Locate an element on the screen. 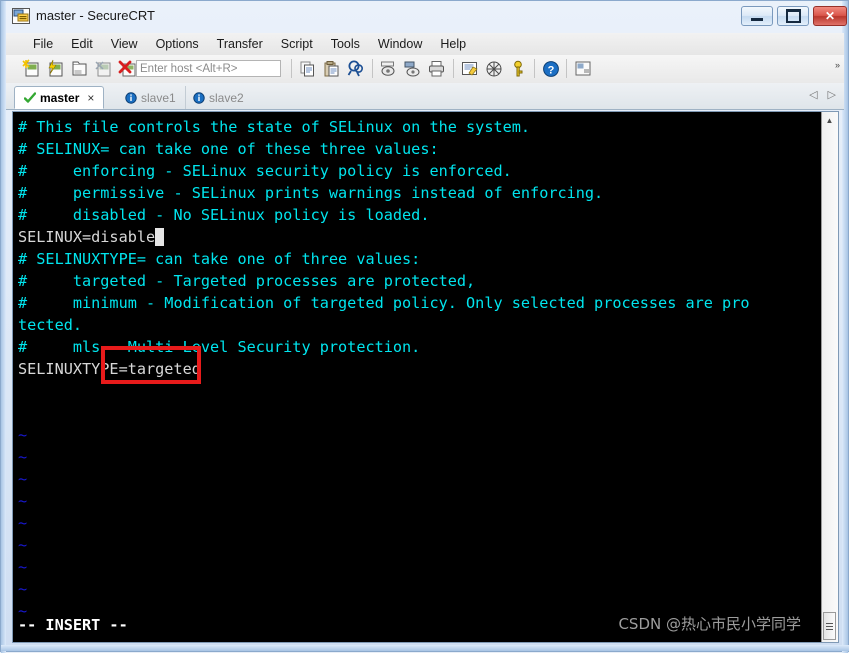 The image size is (849, 653). close-icon: ✕ is located at coordinates (830, 16).